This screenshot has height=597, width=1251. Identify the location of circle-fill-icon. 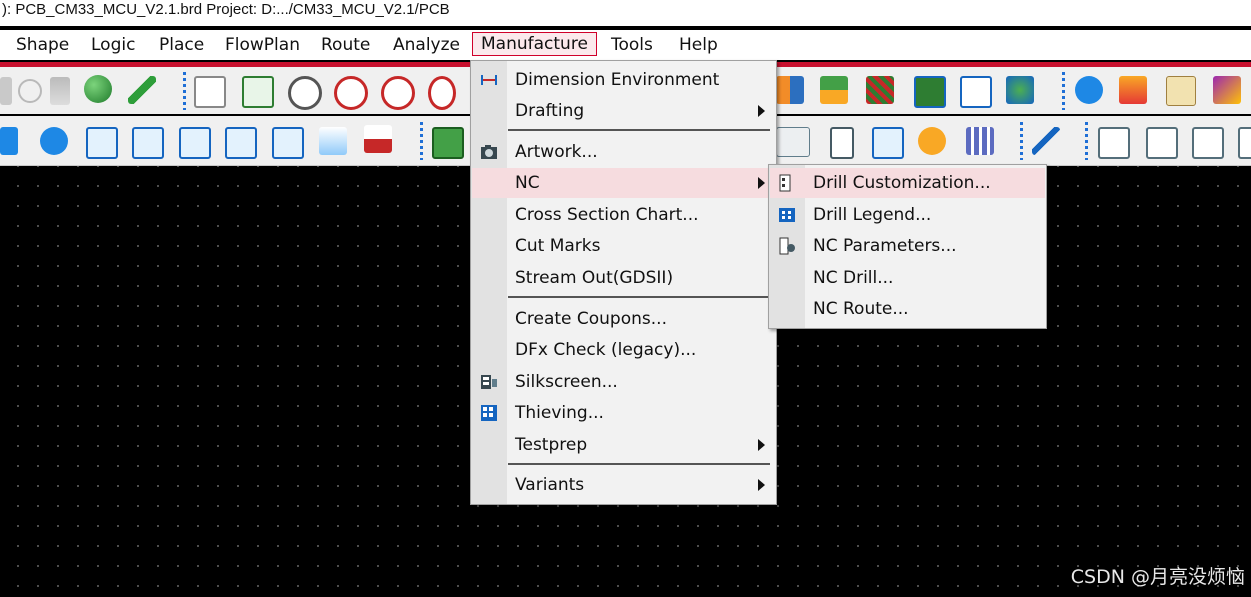
(54, 141).